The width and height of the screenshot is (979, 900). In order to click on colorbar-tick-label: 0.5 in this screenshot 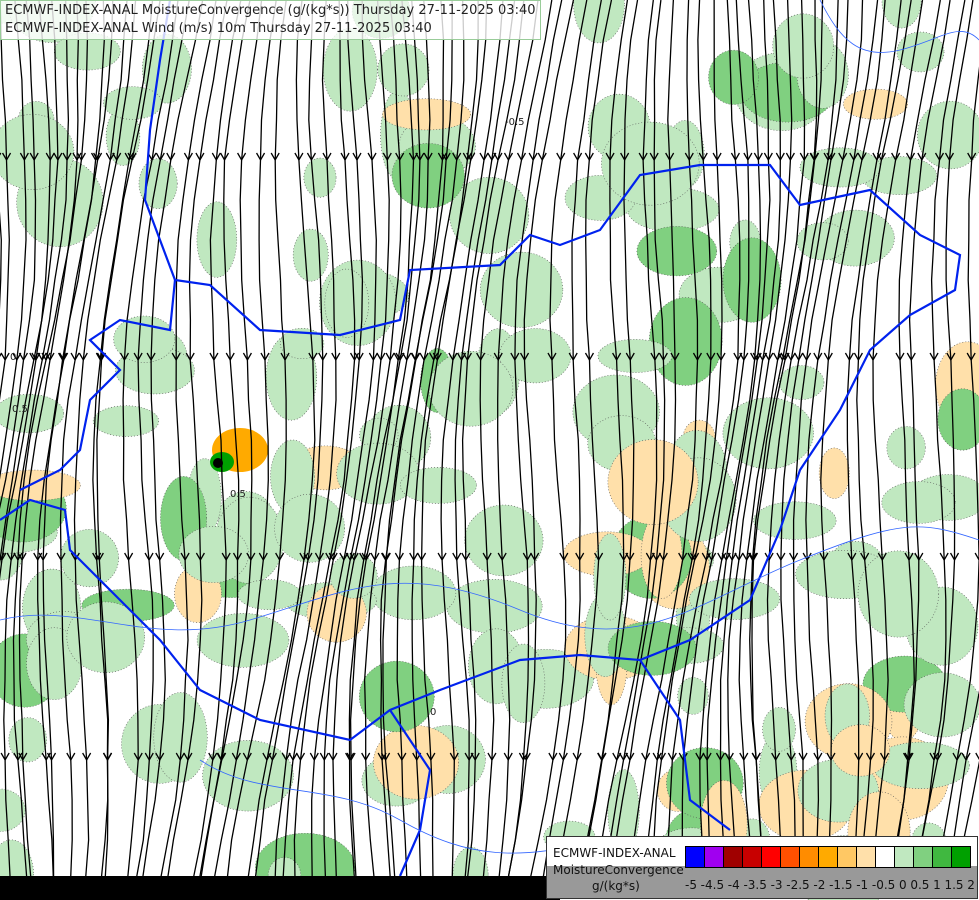, I will do `click(920, 885)`.